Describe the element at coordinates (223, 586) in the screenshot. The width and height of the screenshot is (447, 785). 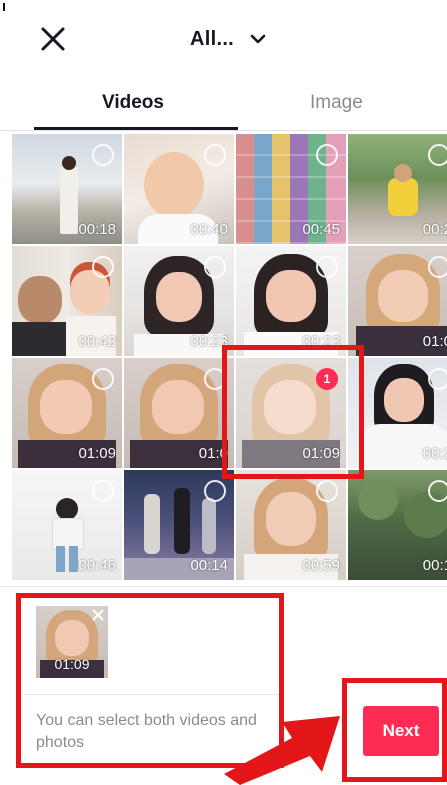
I see `tray-divider` at that location.